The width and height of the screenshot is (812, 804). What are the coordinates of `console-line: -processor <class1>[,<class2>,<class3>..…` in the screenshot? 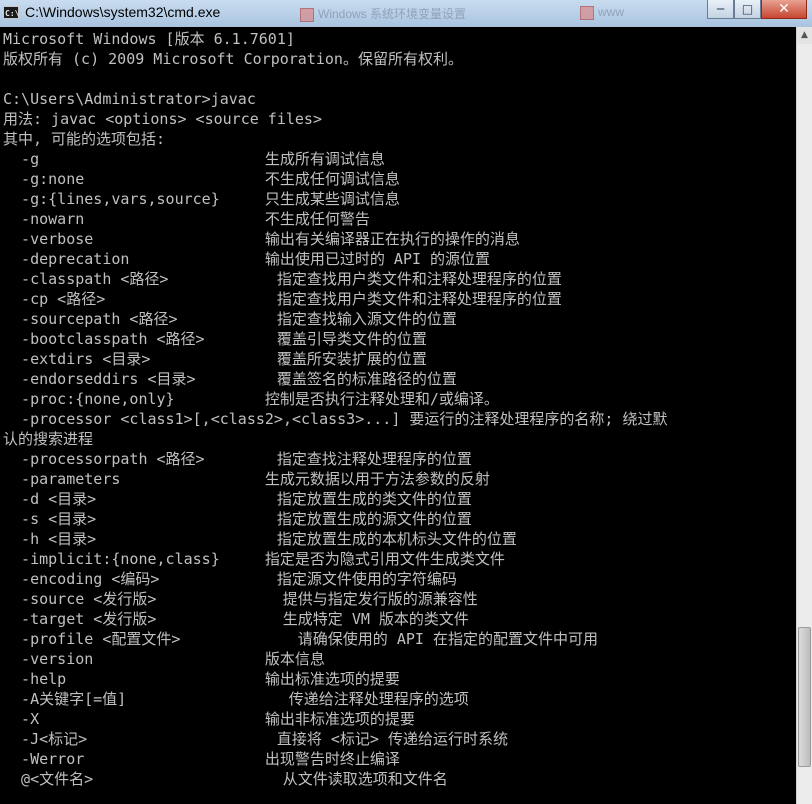 It's located at (344, 419).